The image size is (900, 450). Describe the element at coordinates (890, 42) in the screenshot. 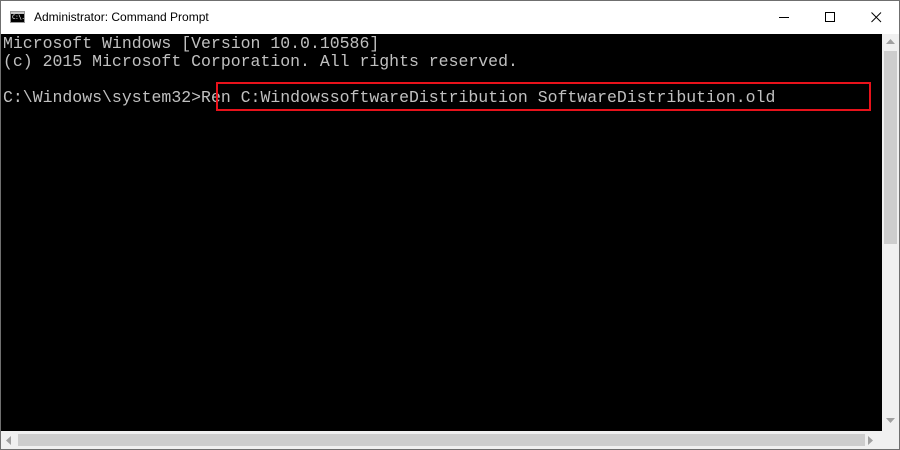

I see `scroll-up-arrow-icon` at that location.